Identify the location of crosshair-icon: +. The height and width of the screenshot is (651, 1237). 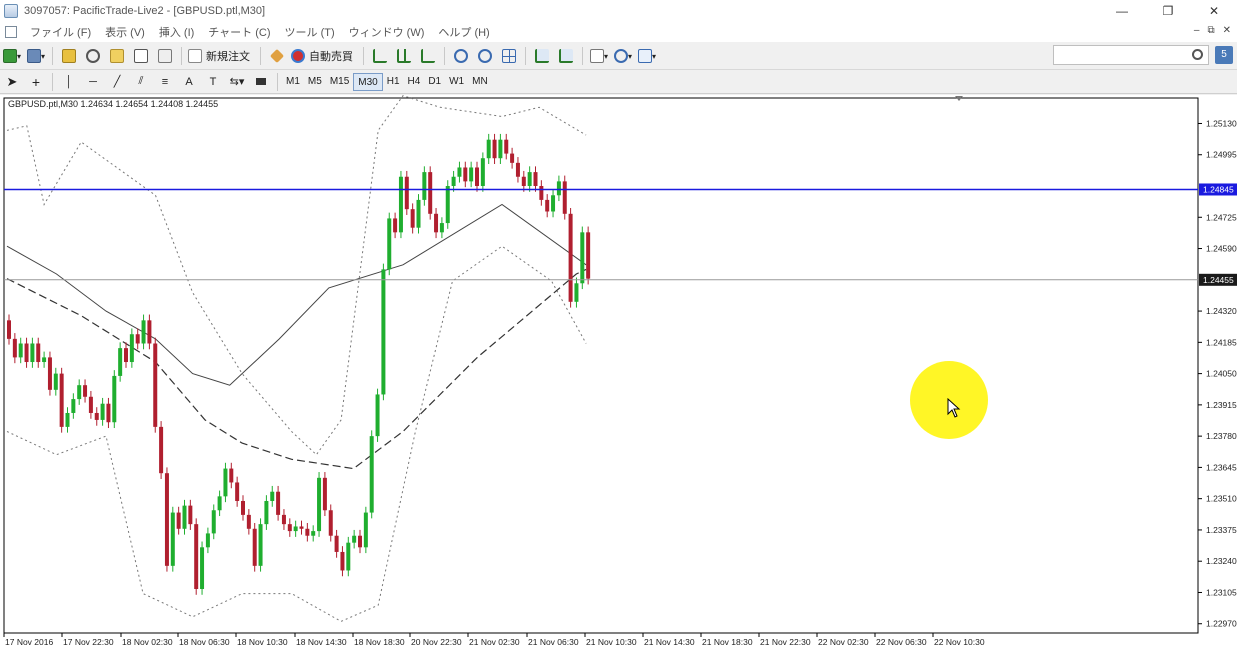
(36, 81).